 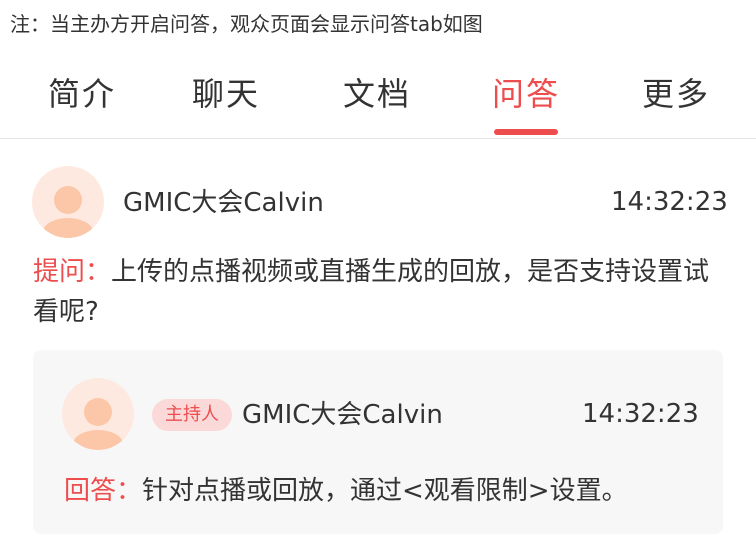 I want to click on question-label: 提问：, so click(x=72, y=272).